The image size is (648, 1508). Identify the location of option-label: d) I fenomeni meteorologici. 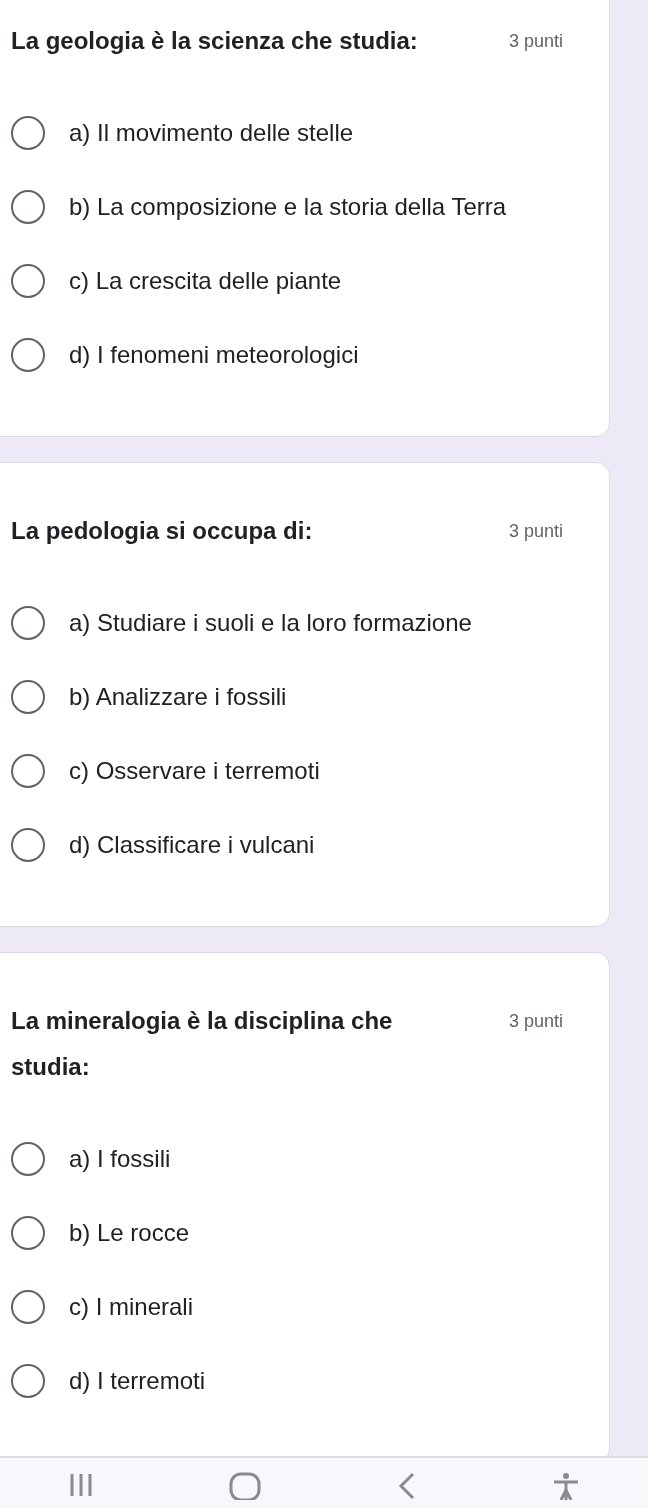
(214, 355).